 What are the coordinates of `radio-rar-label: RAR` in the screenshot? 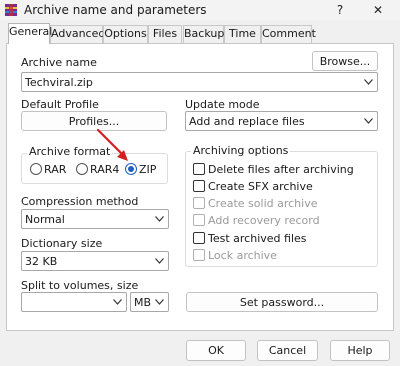 It's located at (55, 169).